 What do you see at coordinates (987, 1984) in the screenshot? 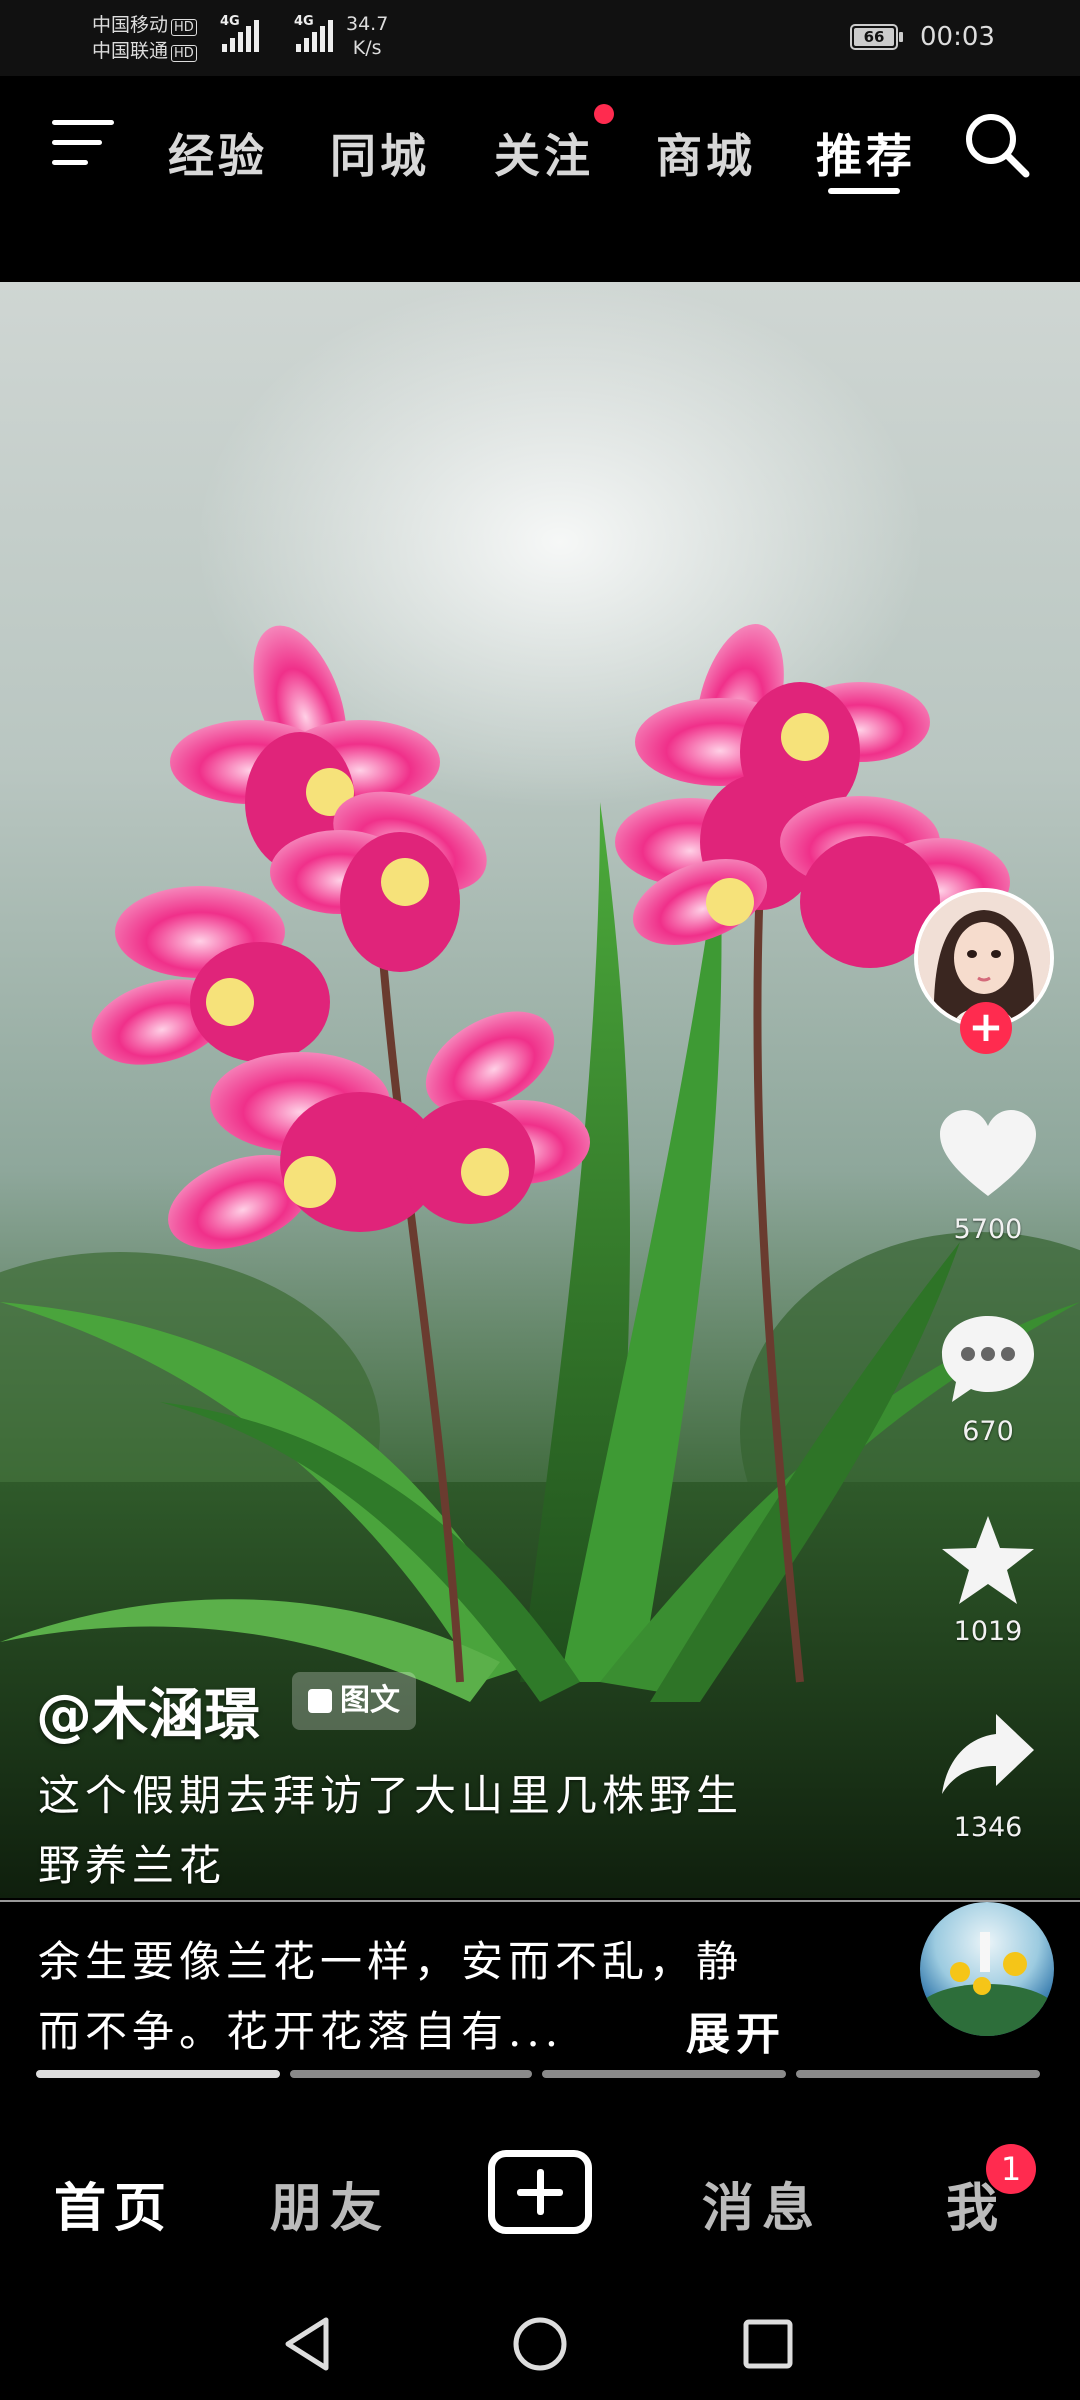
I see `music-cover-image` at bounding box center [987, 1984].